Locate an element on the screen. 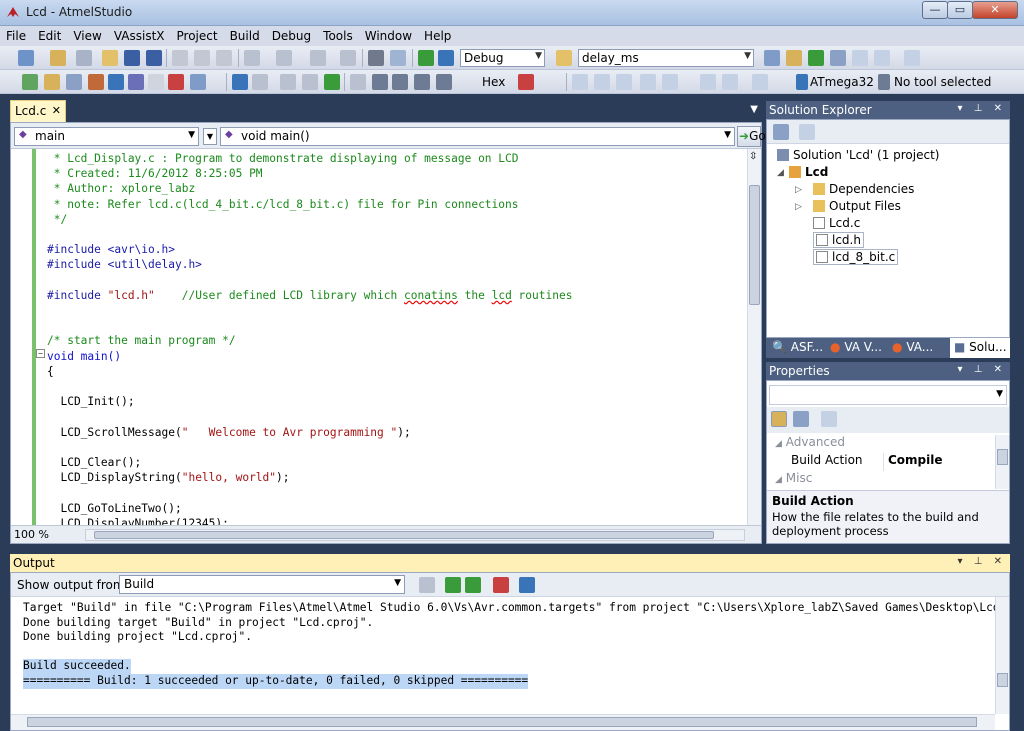 Image resolution: width=1024 pixels, height=731 pixels. chevron-down-icon: ▼ is located at coordinates (210, 136).